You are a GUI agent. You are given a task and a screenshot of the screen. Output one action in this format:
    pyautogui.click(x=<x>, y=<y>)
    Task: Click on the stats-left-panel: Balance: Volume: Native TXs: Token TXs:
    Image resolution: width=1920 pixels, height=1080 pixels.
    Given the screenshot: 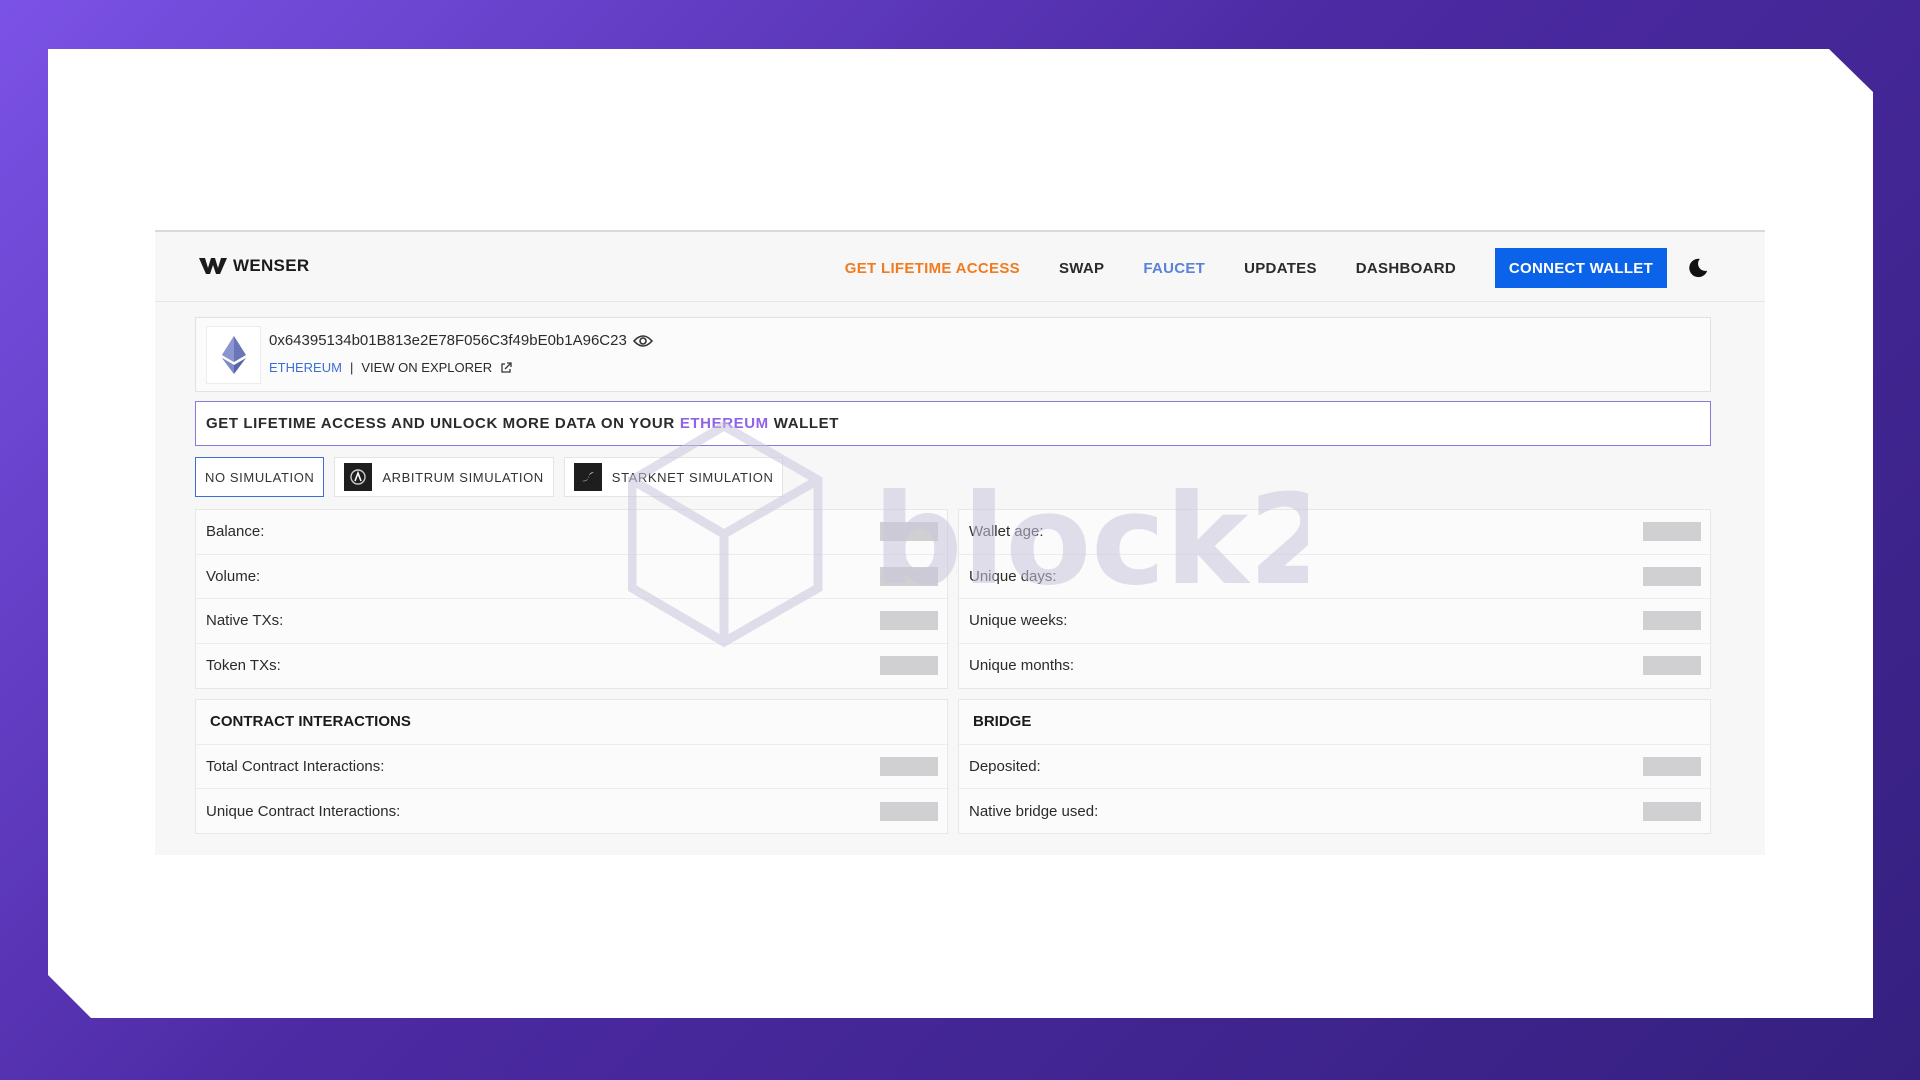 What is the action you would take?
    pyautogui.click(x=571, y=599)
    